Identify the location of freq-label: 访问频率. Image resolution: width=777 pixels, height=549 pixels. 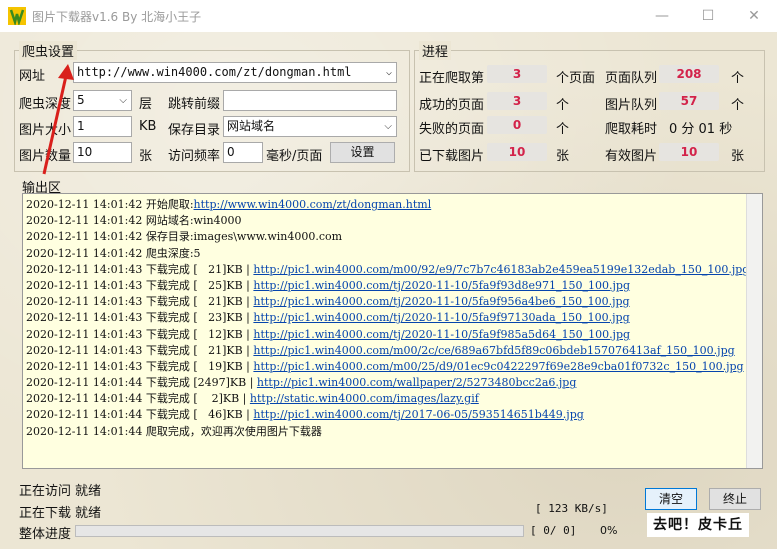
(194, 156).